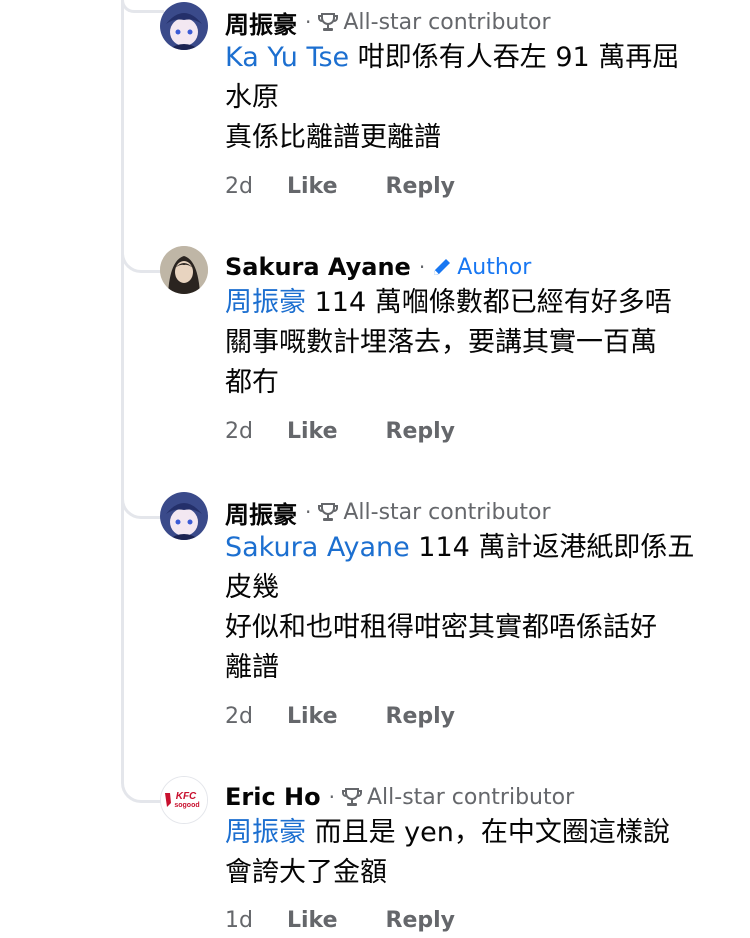 Image resolution: width=750 pixels, height=938 pixels. Describe the element at coordinates (318, 267) in the screenshot. I see `author-name: Sakura Ayane` at that location.